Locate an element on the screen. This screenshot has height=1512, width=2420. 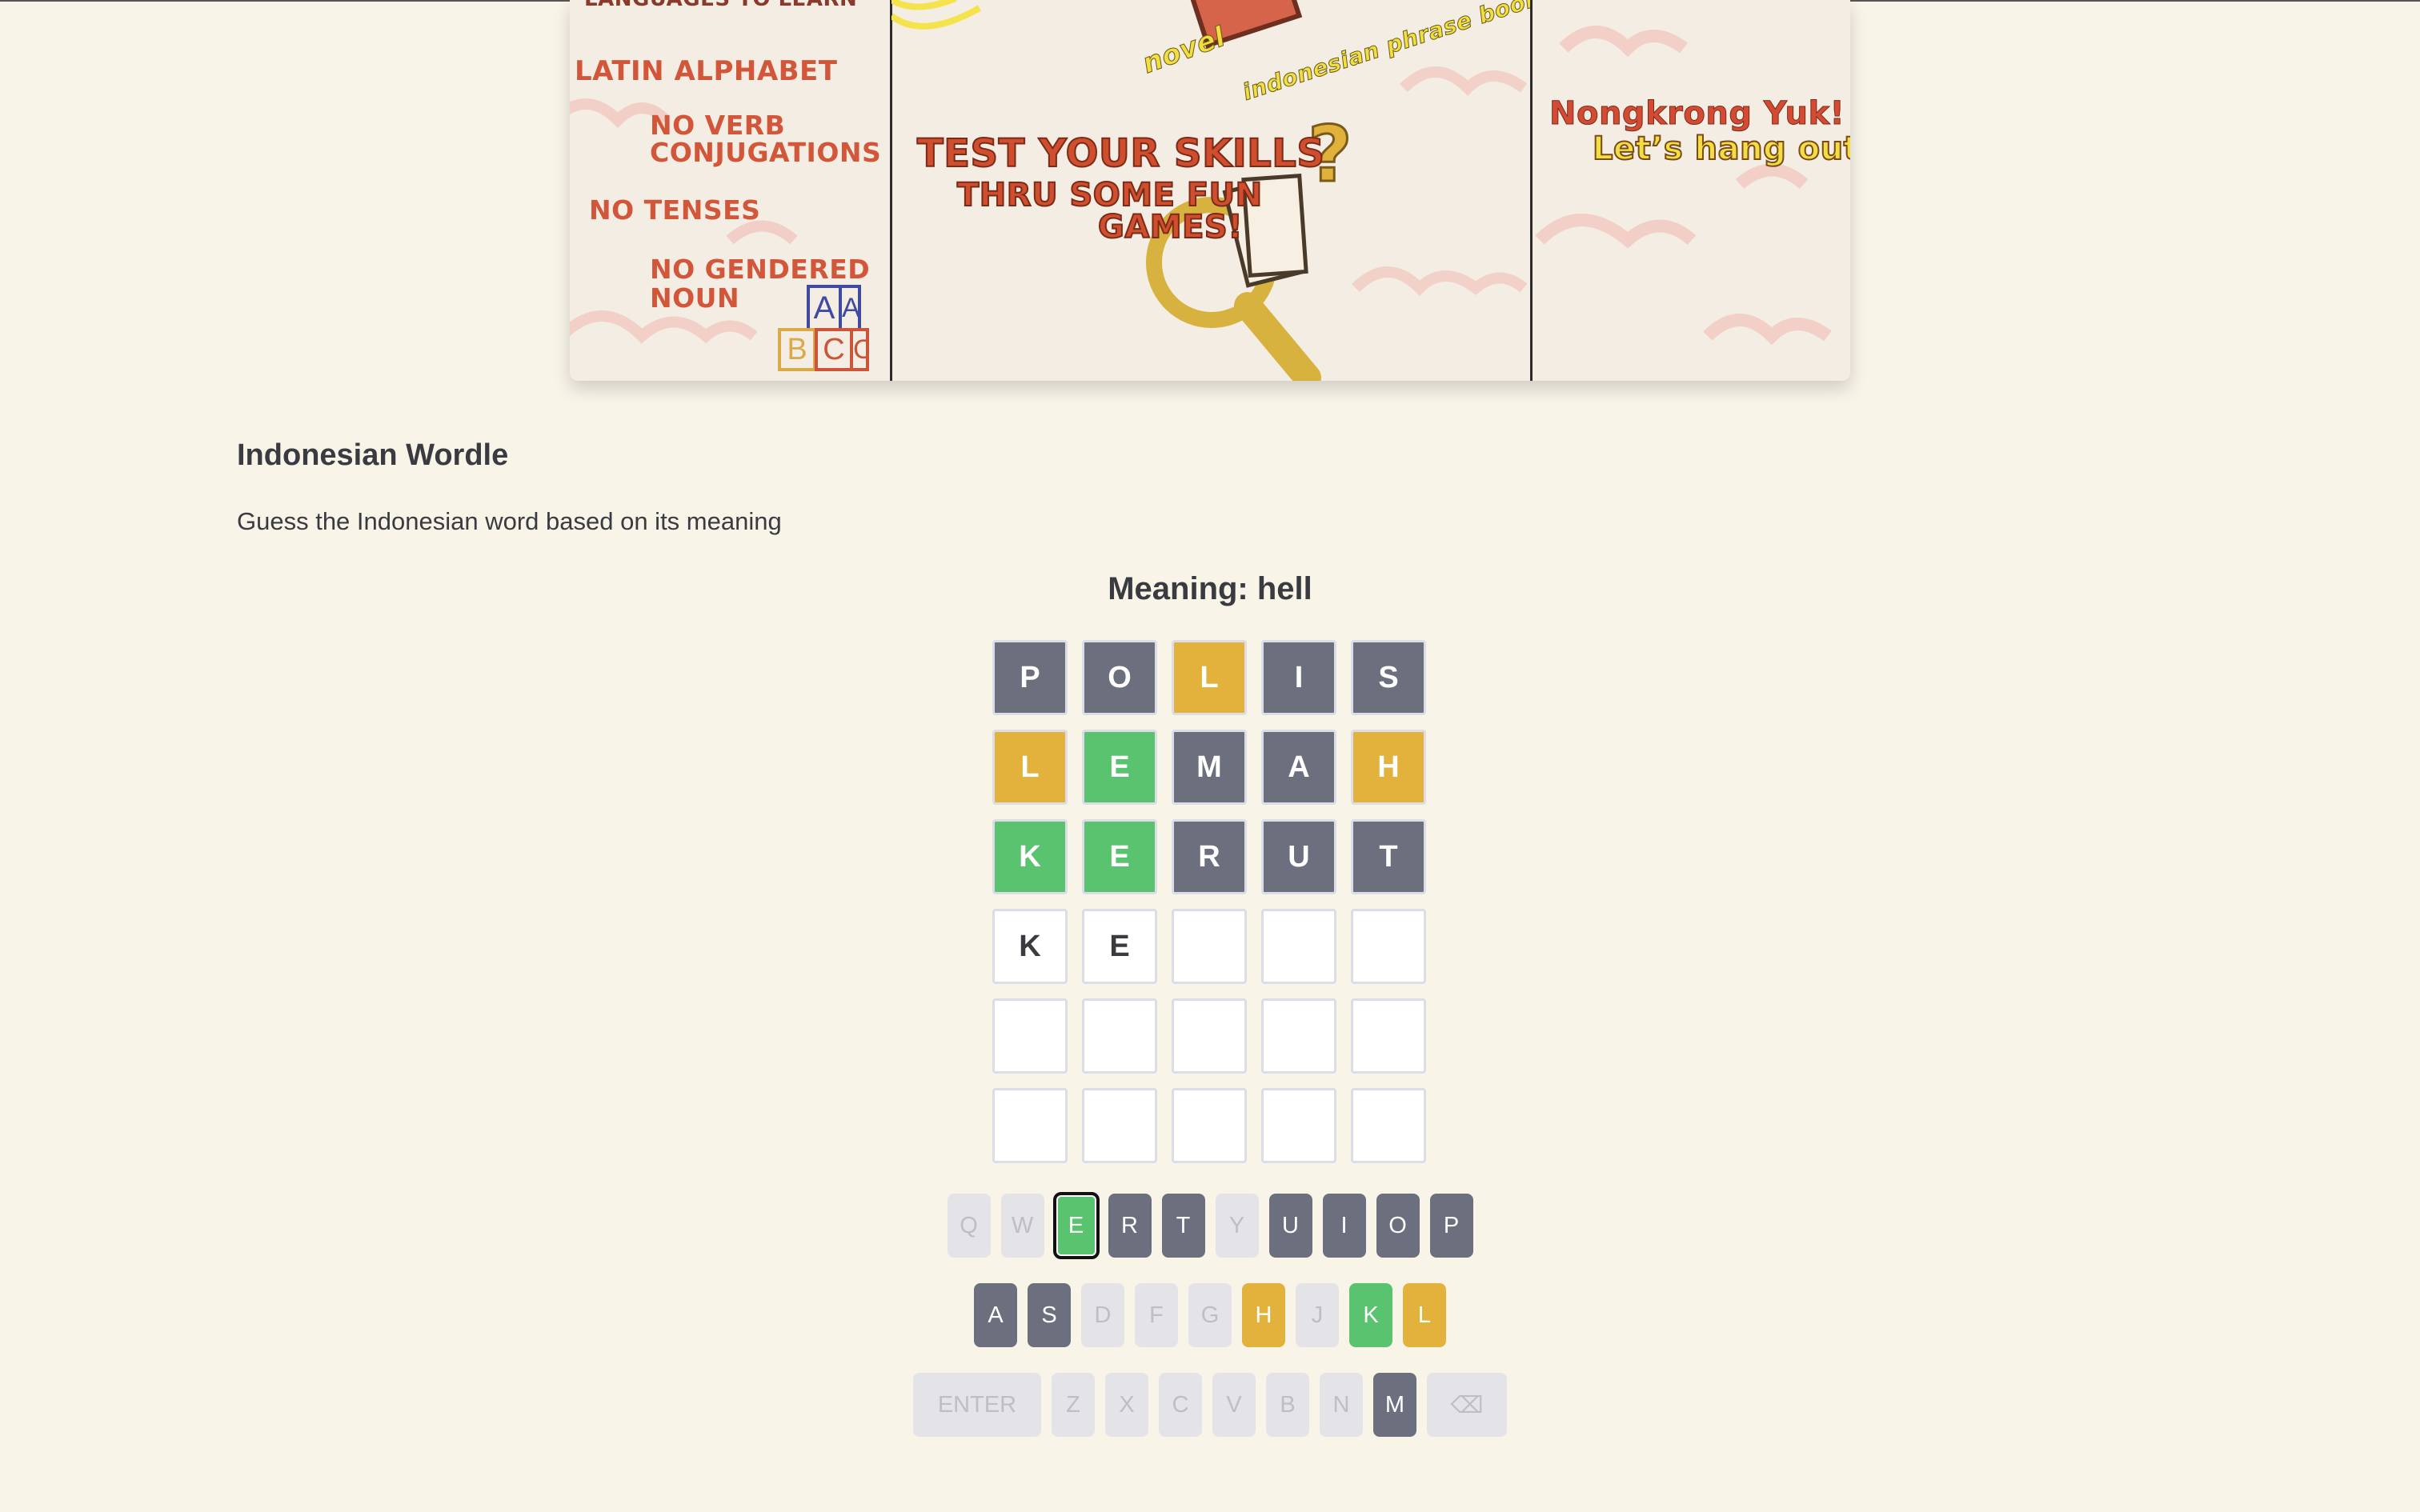
key-h: H is located at coordinates (1263, 1315).